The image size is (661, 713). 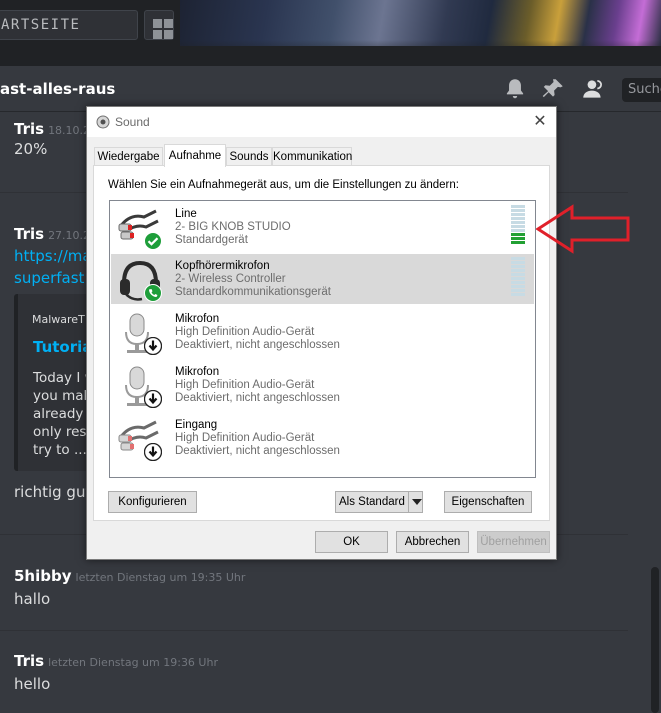 I want to click on message-text: hallo, so click(x=32, y=599).